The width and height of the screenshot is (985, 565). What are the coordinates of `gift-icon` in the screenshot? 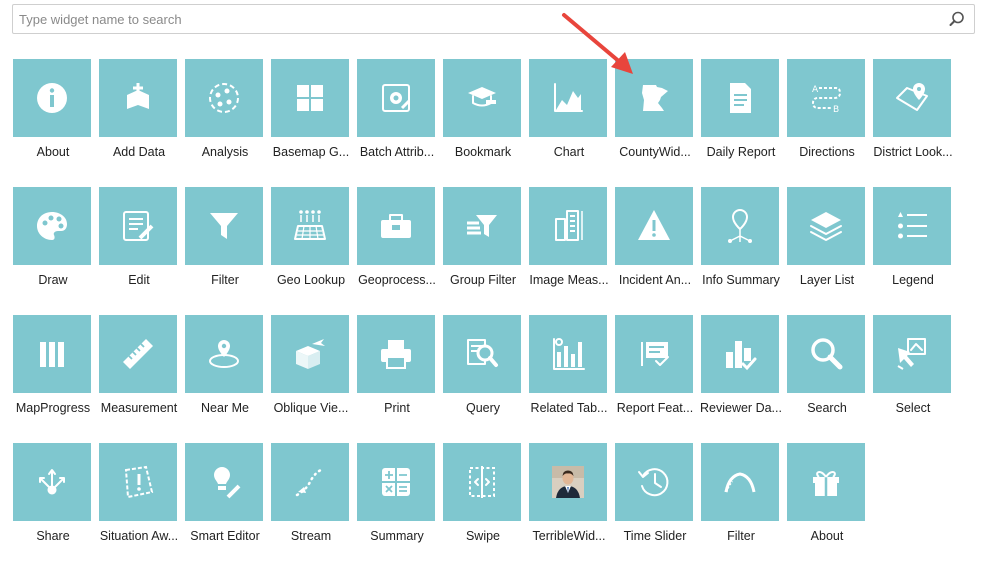 It's located at (826, 483).